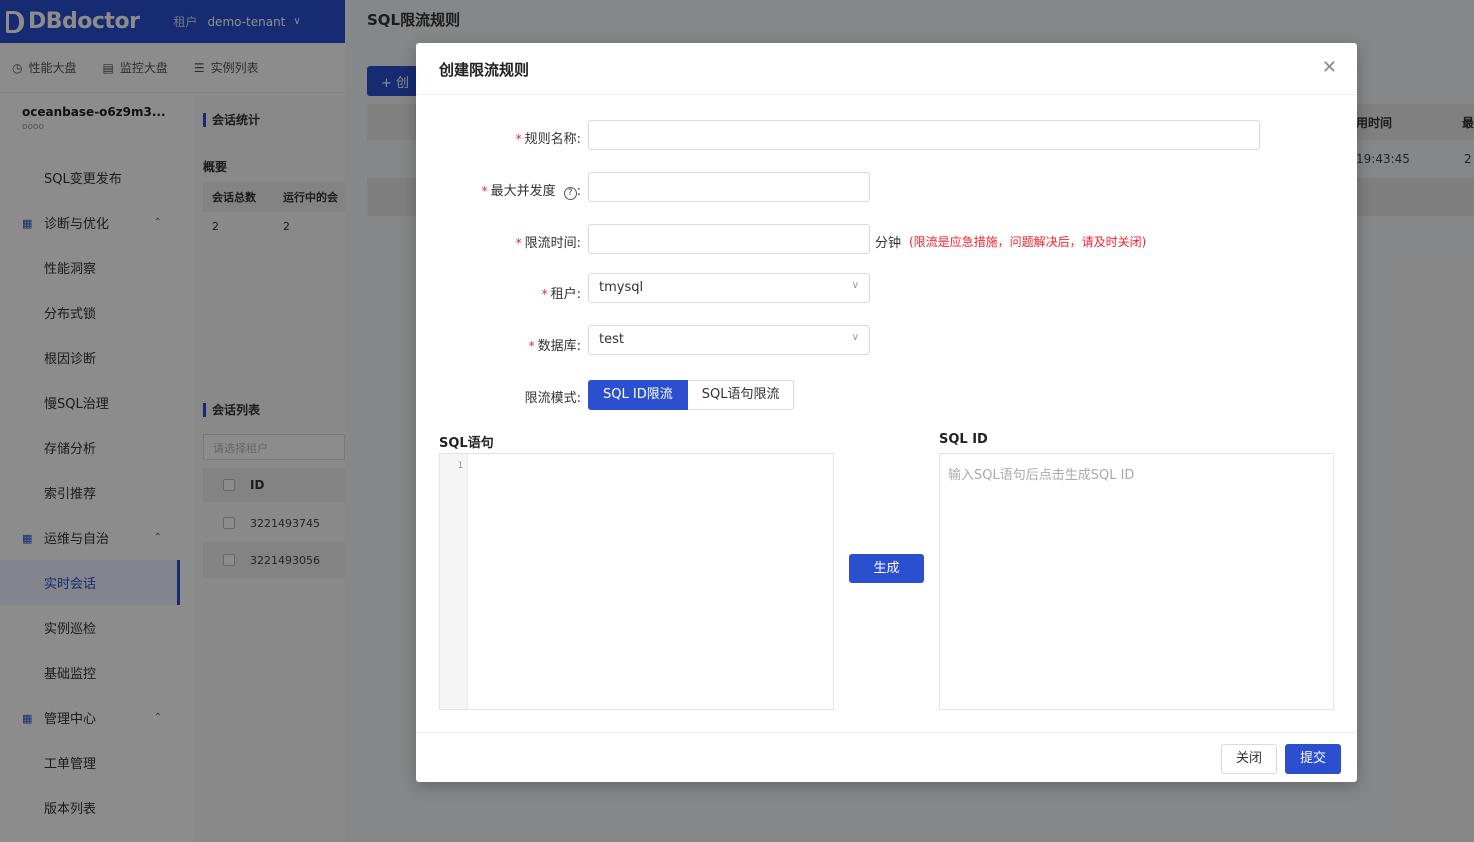 Image resolution: width=1474 pixels, height=842 pixels. Describe the element at coordinates (888, 243) in the screenshot. I see `limit-time-unit: 分钟` at that location.